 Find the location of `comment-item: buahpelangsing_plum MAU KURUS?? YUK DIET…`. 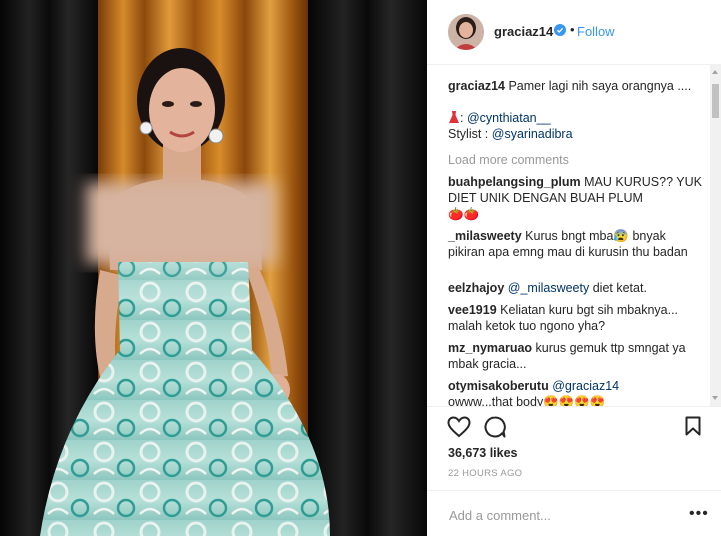

comment-item: buahpelangsing_plum MAU KURUS?? YUK DIET… is located at coordinates (575, 198).